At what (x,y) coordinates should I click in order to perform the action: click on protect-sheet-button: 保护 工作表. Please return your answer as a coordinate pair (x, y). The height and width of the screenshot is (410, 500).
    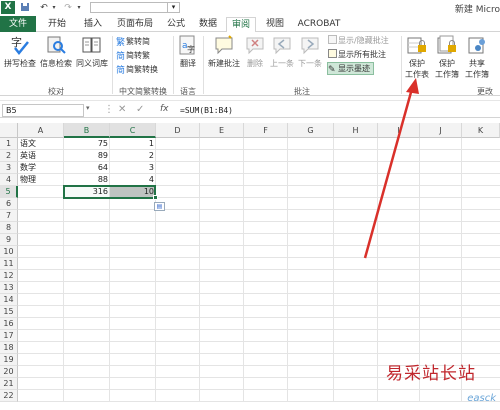
    Looking at the image, I should click on (417, 57).